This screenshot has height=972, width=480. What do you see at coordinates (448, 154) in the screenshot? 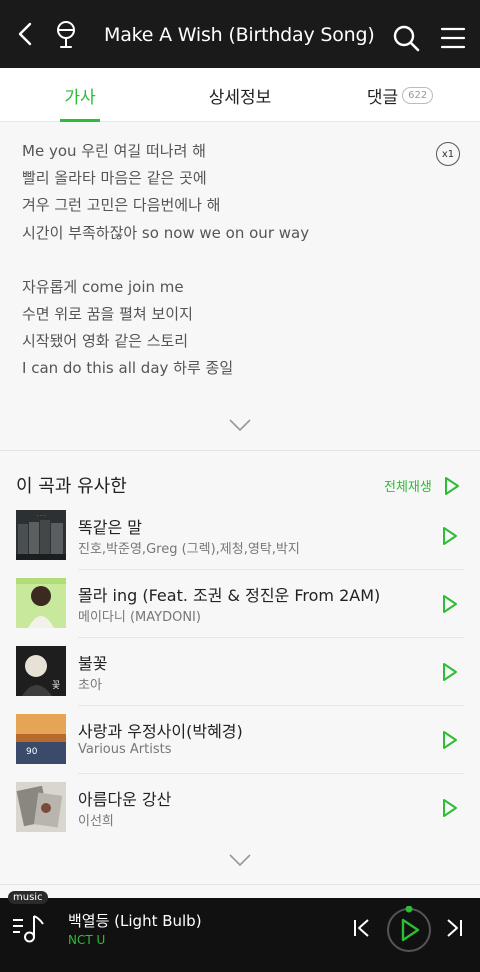
I see `lyrics-speed-button: x1` at bounding box center [448, 154].